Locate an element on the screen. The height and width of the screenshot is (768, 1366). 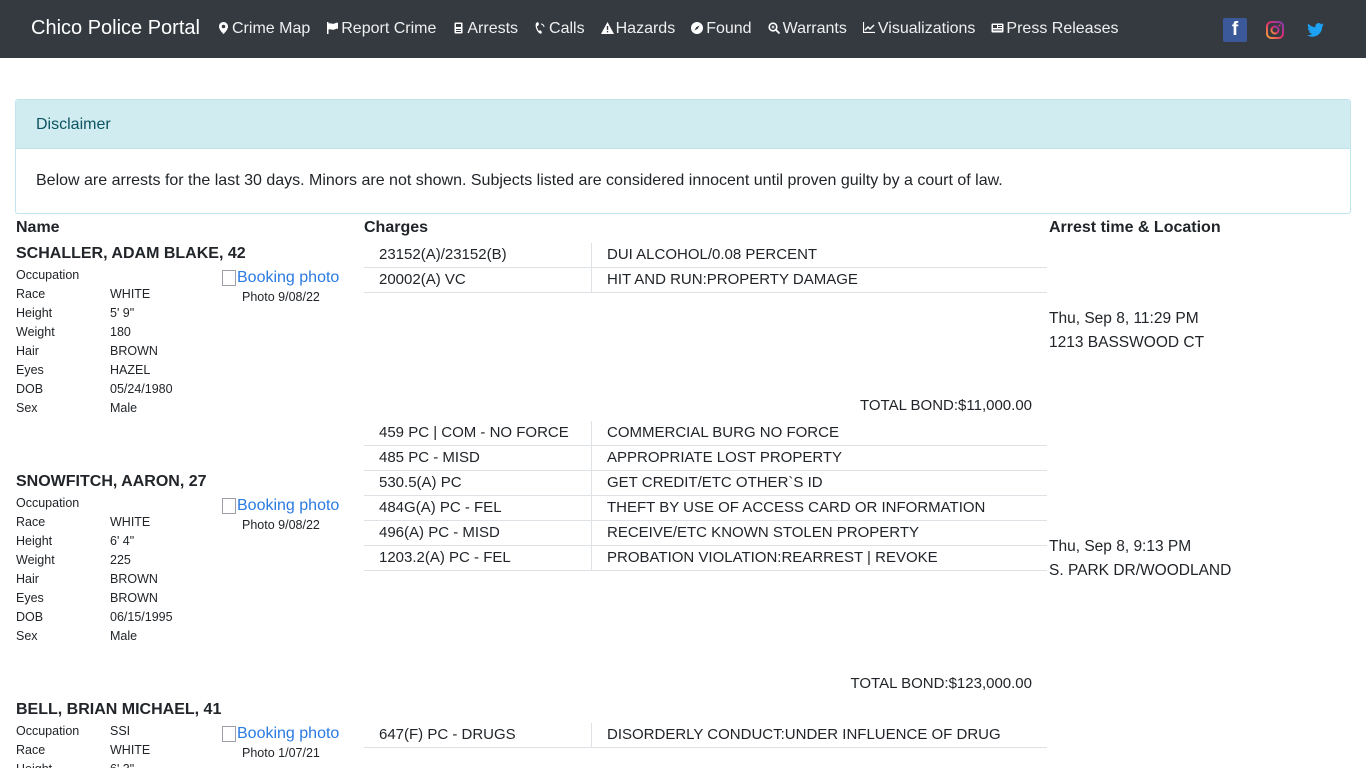
attr-row-weight: Weight 225 is located at coordinates (113, 560).